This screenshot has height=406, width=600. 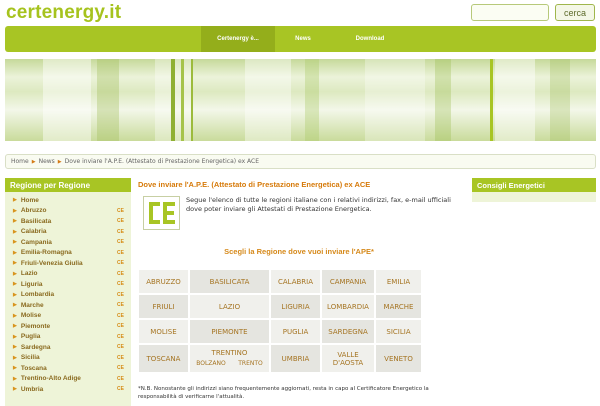 I want to click on region-label: SICILIA, so click(x=398, y=331).